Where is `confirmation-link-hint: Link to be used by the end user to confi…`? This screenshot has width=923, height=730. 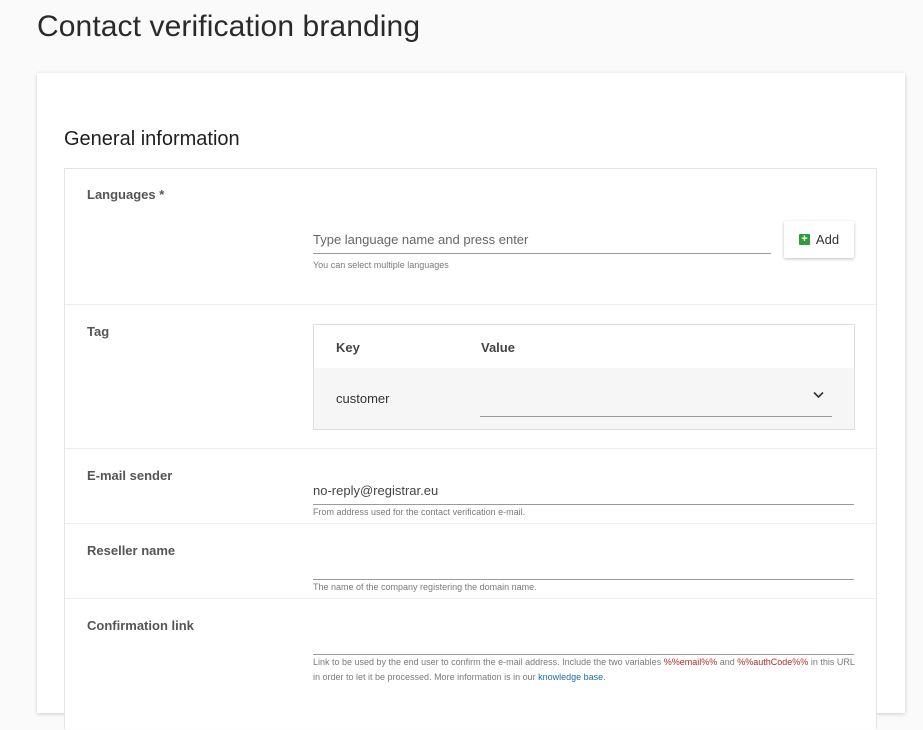
confirmation-link-hint: Link to be used by the end user to confi… is located at coordinates (585, 670).